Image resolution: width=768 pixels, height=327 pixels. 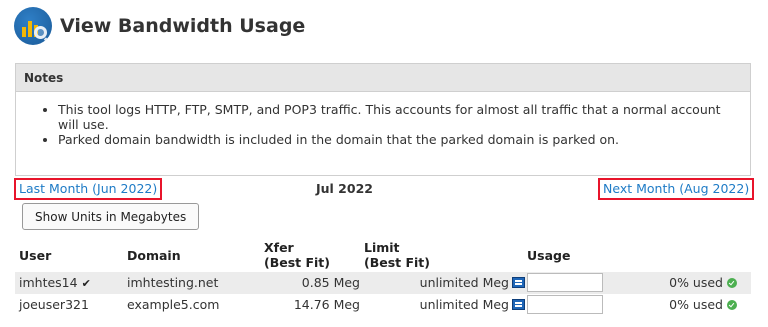 What do you see at coordinates (549, 255) in the screenshot?
I see `column-header-usage: Usage` at bounding box center [549, 255].